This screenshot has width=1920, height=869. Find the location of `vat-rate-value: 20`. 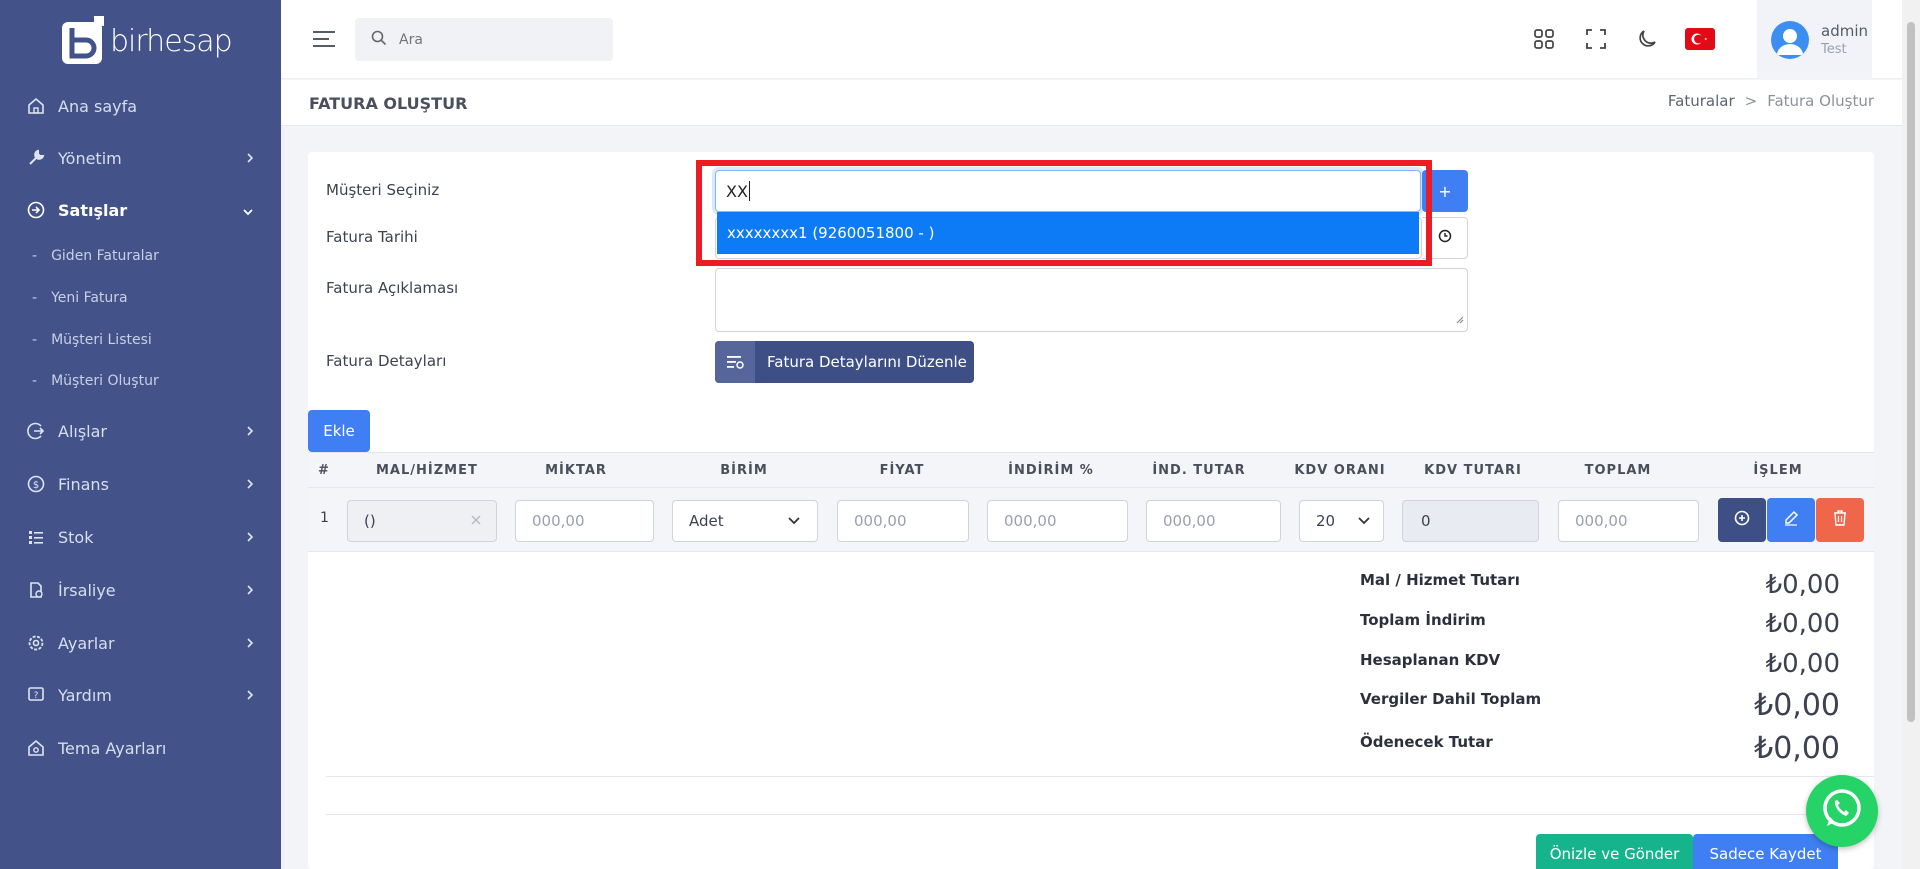

vat-rate-value: 20 is located at coordinates (1326, 521).